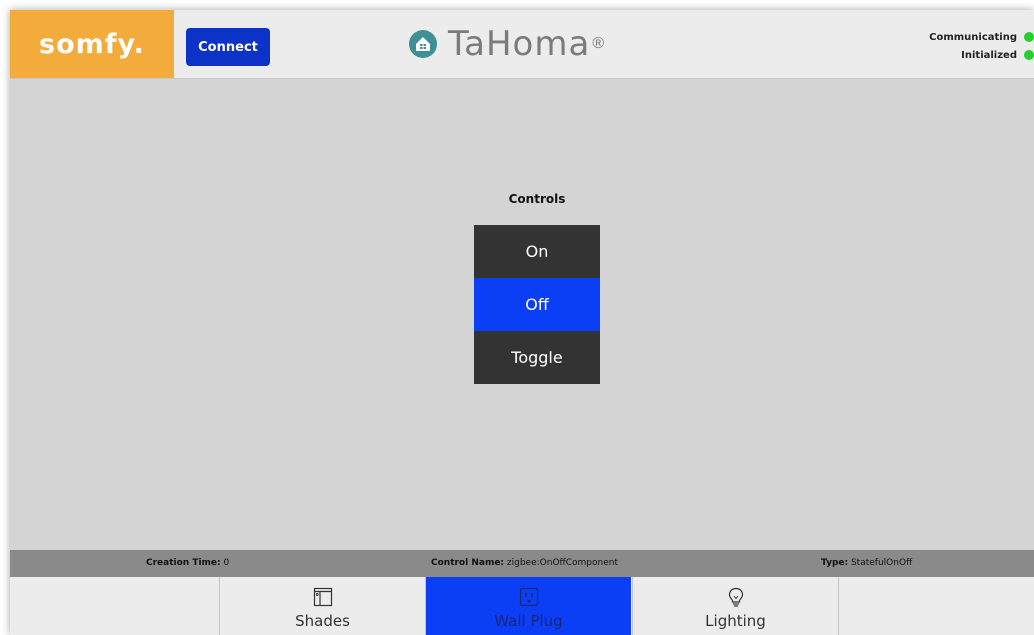  Describe the element at coordinates (936, 606) in the screenshot. I see `nav-empty-slot-right` at that location.